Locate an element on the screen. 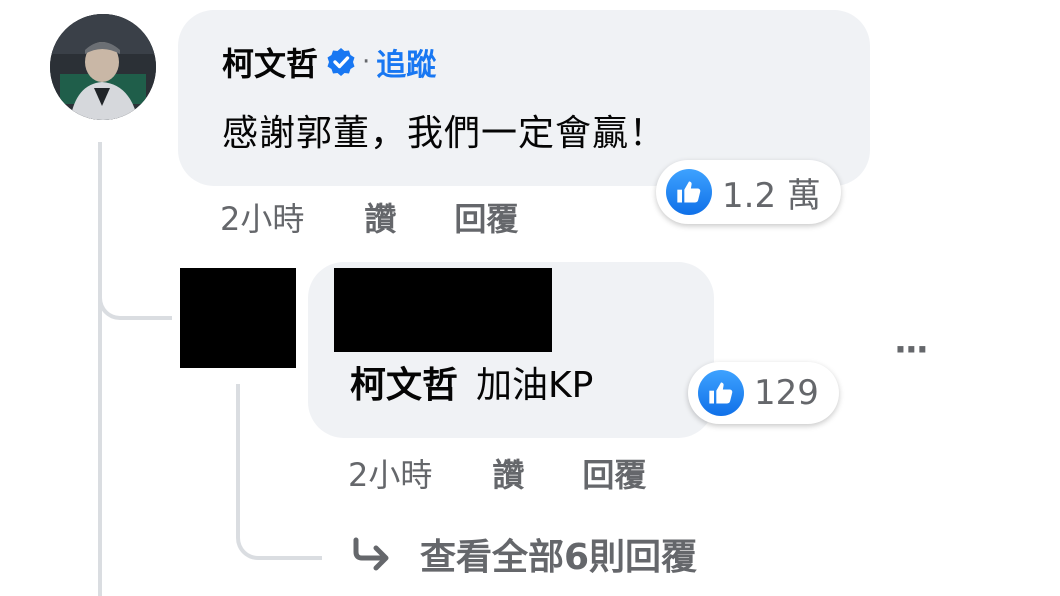 The width and height of the screenshot is (1060, 596). reply-timestamp: 2小時 is located at coordinates (390, 473).